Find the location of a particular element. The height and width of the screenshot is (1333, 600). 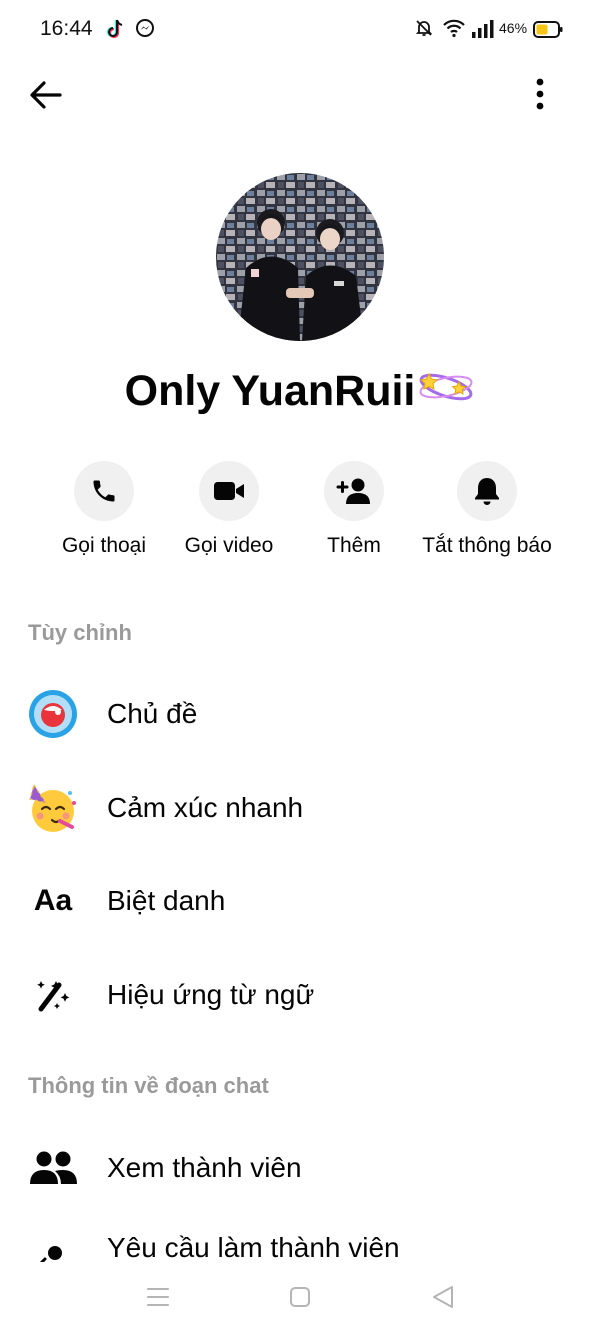

add-person-icon is located at coordinates (353, 491).